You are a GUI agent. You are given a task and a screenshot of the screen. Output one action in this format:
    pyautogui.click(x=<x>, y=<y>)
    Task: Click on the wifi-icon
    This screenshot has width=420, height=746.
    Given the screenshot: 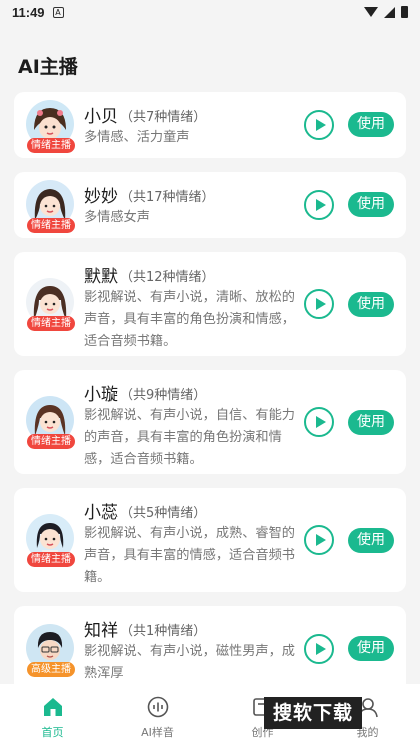 What is the action you would take?
    pyautogui.click(x=371, y=12)
    